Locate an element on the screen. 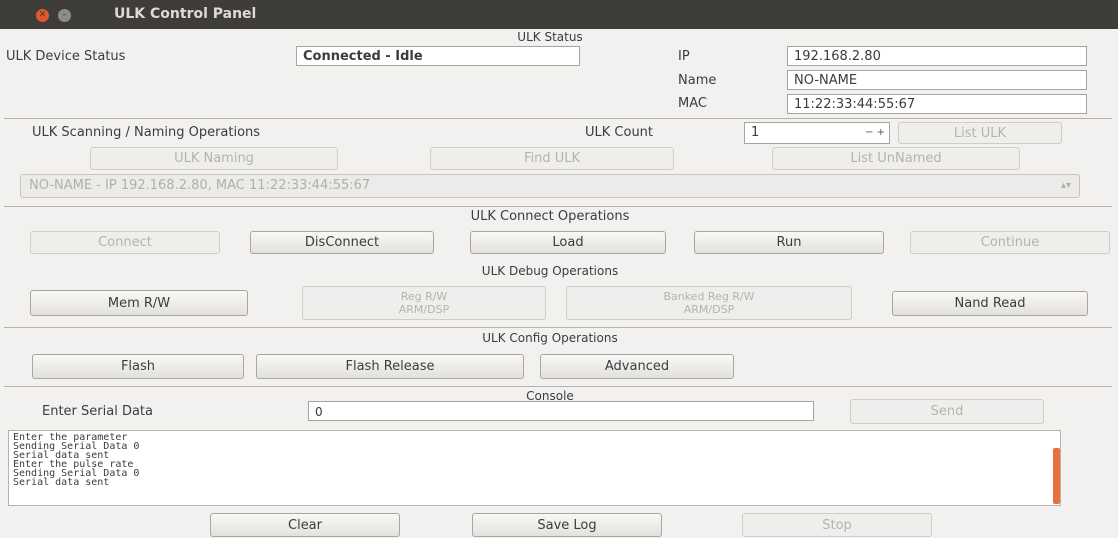  mac-label: MAC is located at coordinates (692, 103).